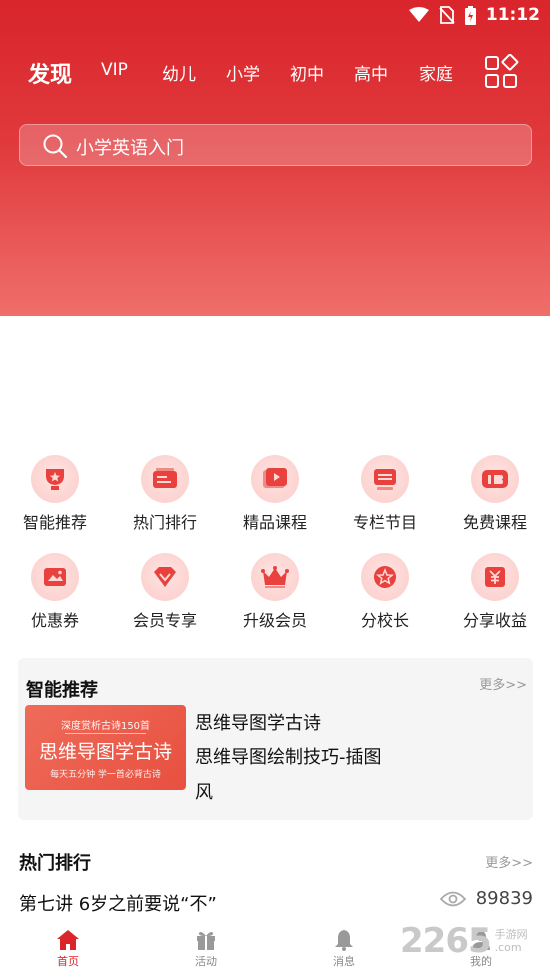 The height and width of the screenshot is (979, 550). Describe the element at coordinates (418, 14) in the screenshot. I see `wifi-icon` at that location.